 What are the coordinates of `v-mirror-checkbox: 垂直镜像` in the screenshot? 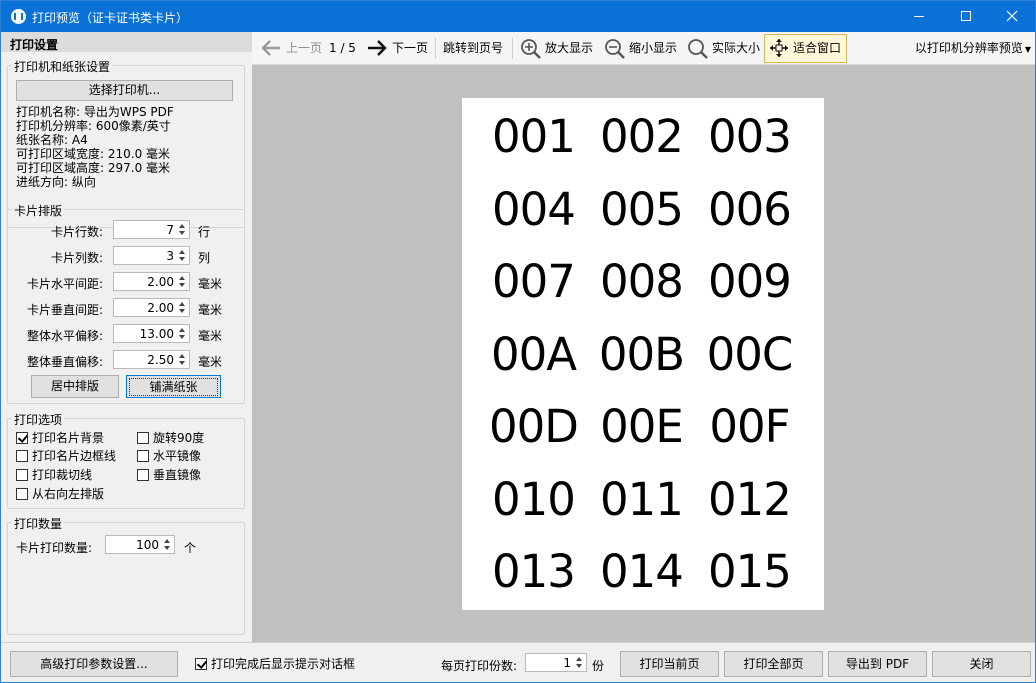 It's located at (169, 475).